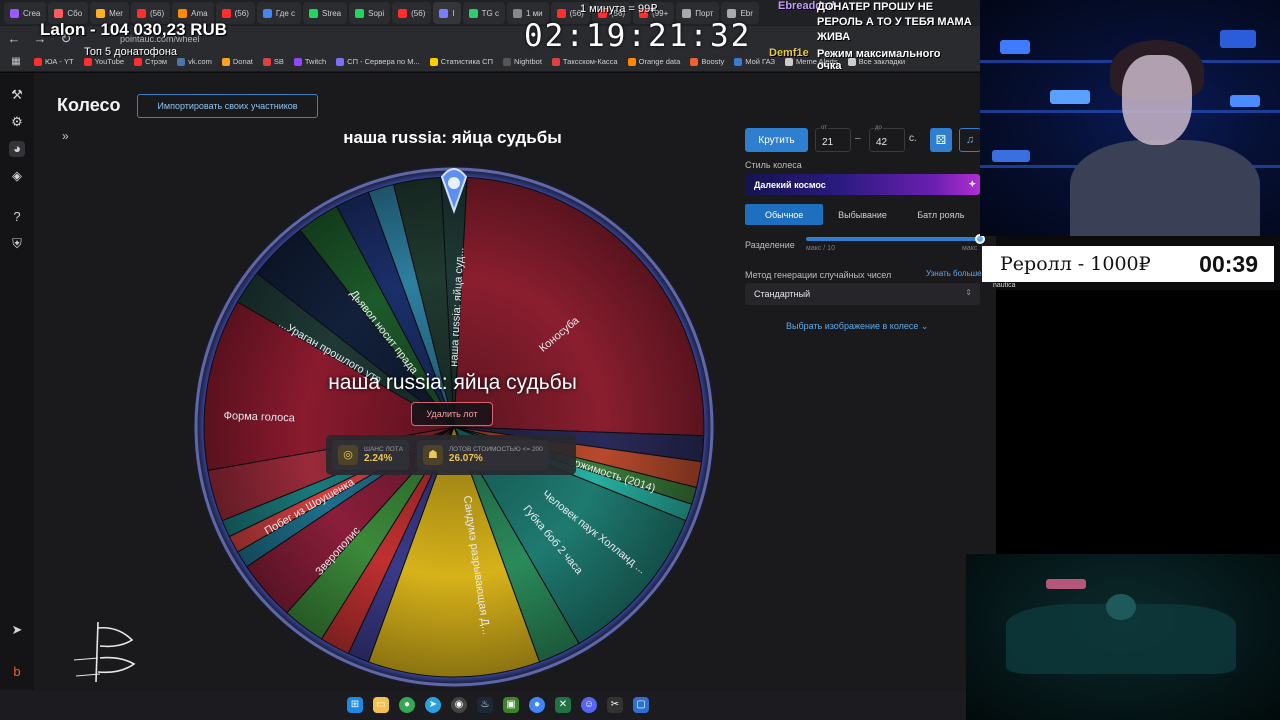  I want to click on expand-panel-icon: », so click(65, 136).